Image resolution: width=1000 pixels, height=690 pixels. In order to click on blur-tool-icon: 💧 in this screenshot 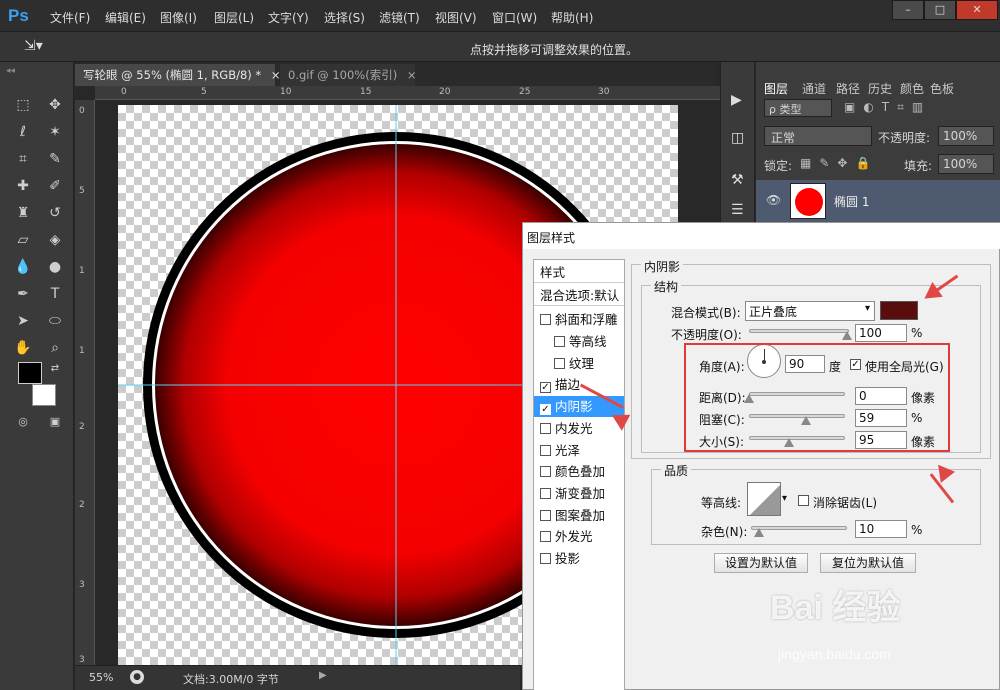, I will do `click(23, 267)`.